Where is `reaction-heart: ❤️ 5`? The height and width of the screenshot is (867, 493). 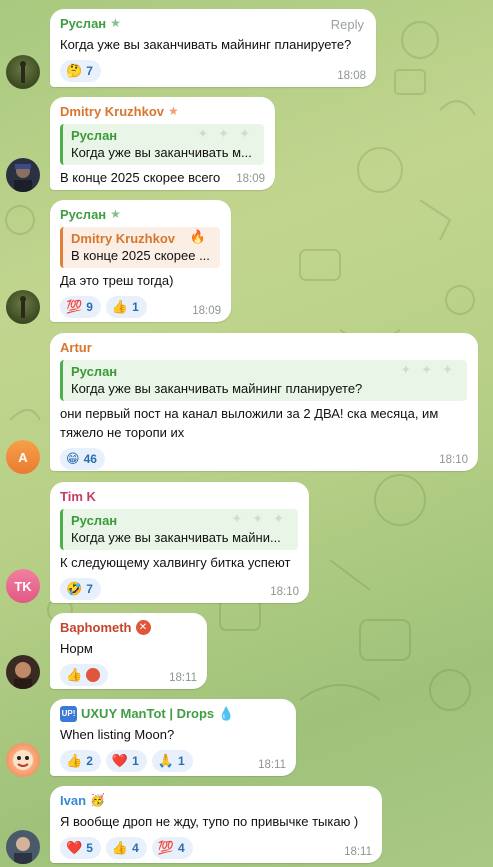
reaction-heart: ❤️ 5 is located at coordinates (80, 848).